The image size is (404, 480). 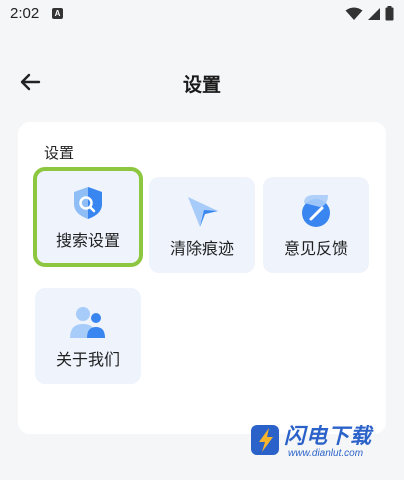 What do you see at coordinates (389, 13) in the screenshot?
I see `battery-icon` at bounding box center [389, 13].